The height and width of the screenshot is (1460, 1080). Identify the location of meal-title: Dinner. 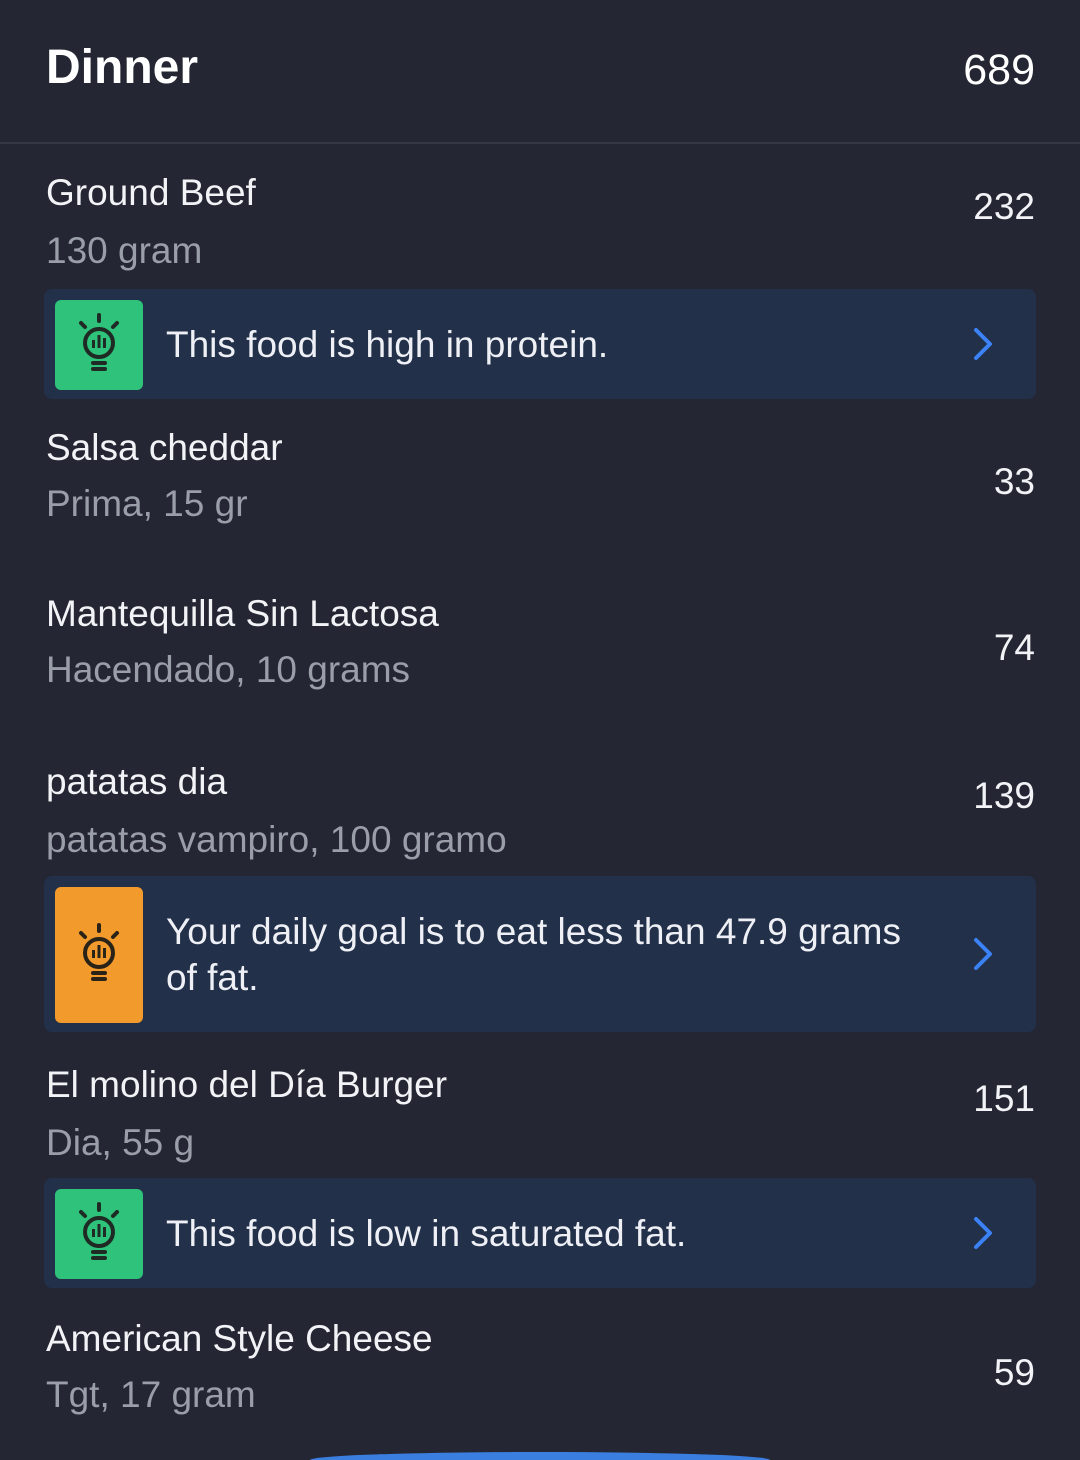
(122, 67).